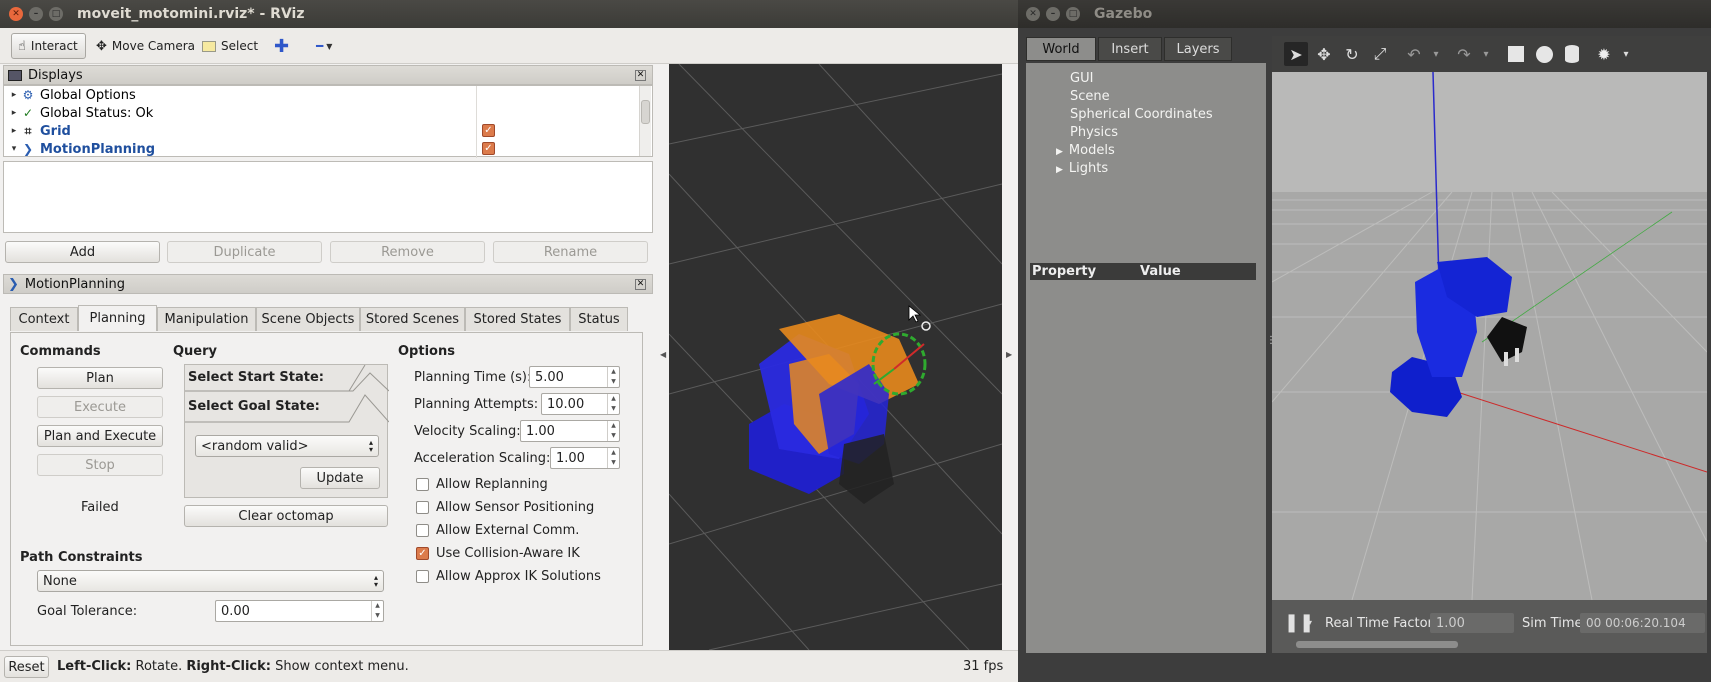 The image size is (1711, 682). I want to click on plan-button: Plan, so click(100, 378).